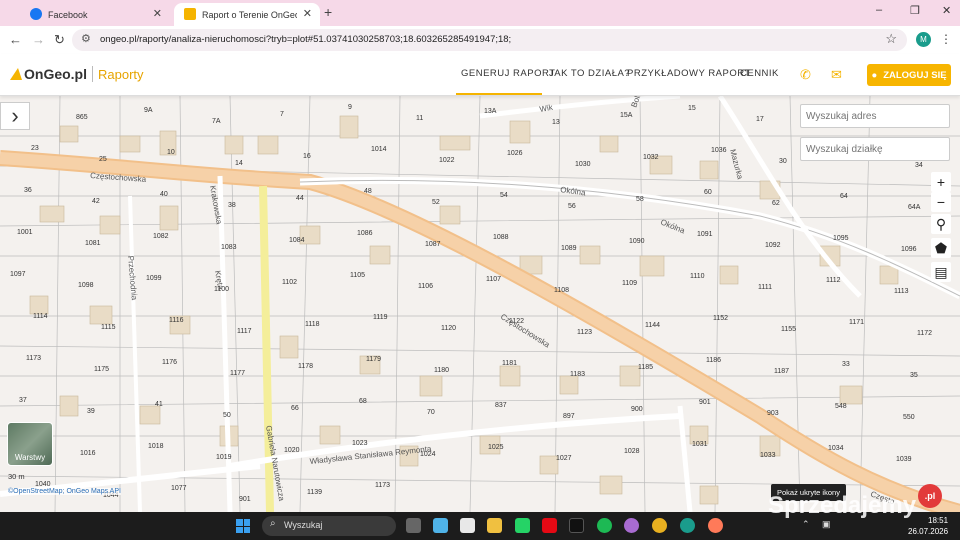  I want to click on plot-number: 41, so click(159, 404).